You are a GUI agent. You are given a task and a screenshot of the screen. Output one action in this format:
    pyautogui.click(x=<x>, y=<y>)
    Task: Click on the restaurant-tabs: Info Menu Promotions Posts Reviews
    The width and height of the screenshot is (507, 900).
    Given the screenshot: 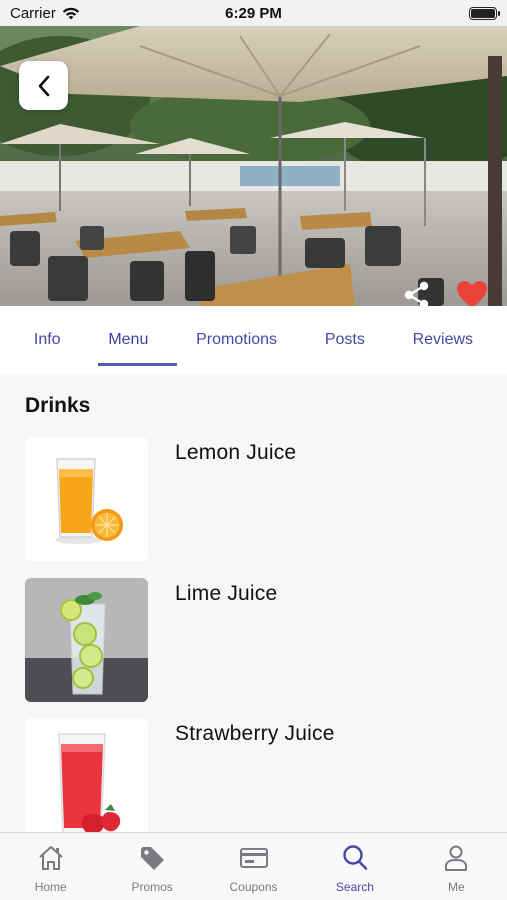 What is the action you would take?
    pyautogui.click(x=253, y=340)
    